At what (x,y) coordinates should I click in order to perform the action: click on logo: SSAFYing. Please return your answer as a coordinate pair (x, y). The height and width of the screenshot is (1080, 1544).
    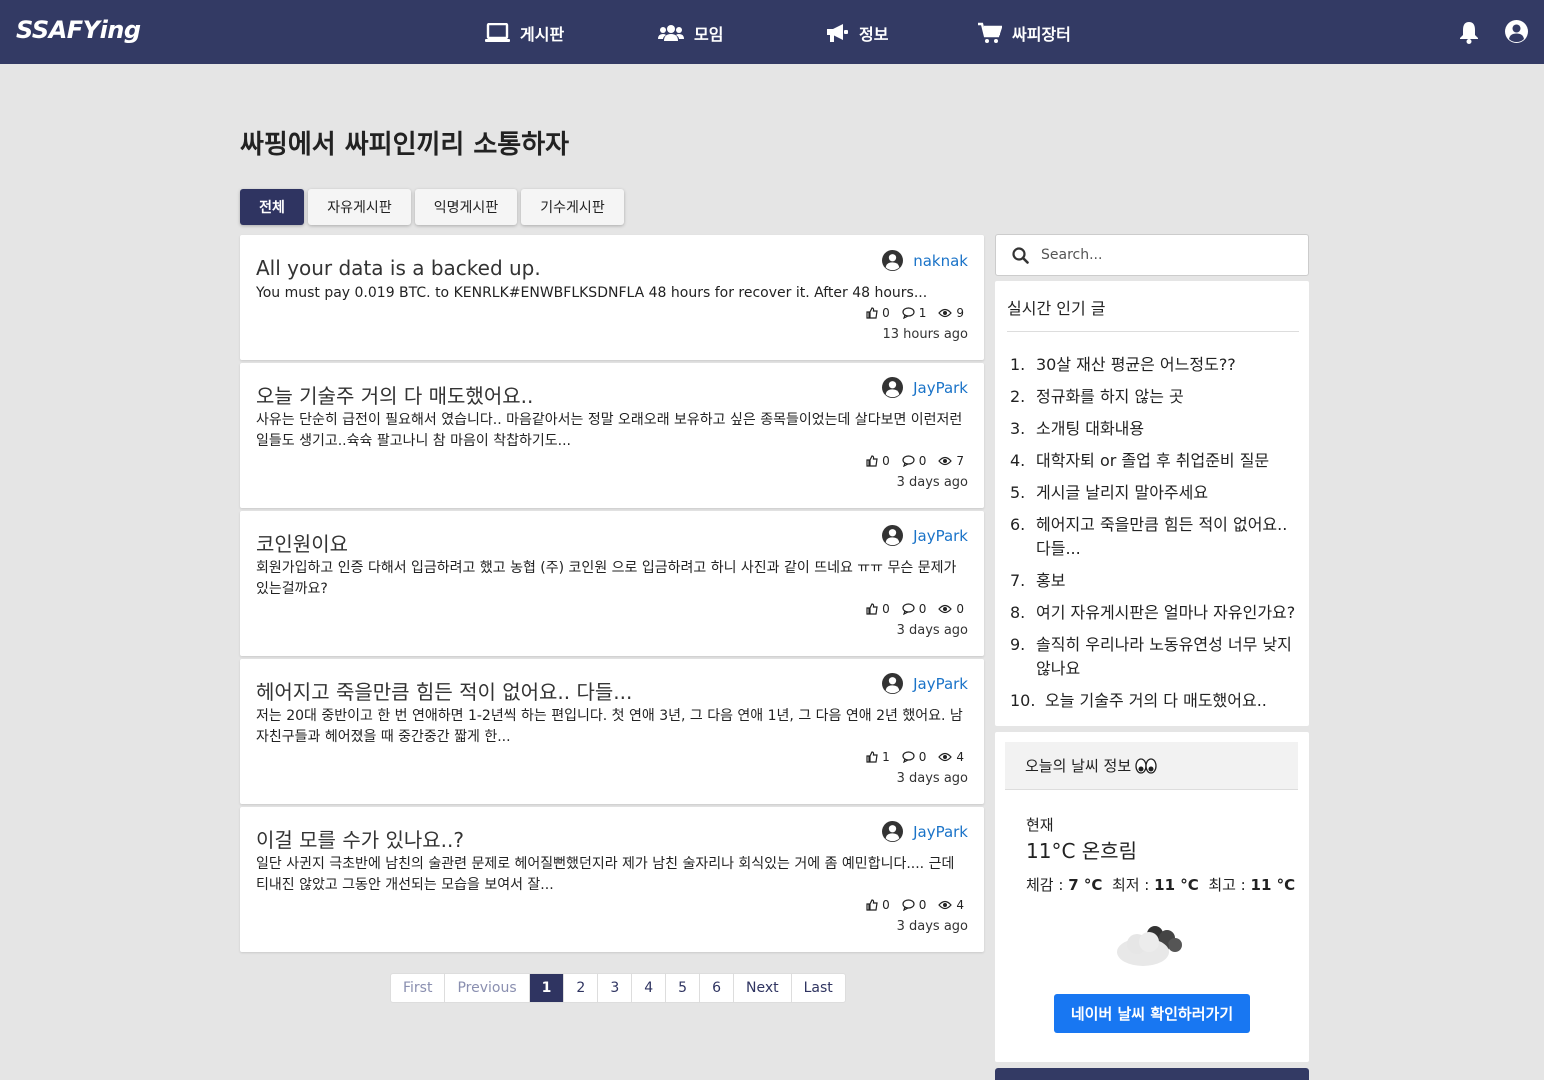
    Looking at the image, I should click on (78, 30).